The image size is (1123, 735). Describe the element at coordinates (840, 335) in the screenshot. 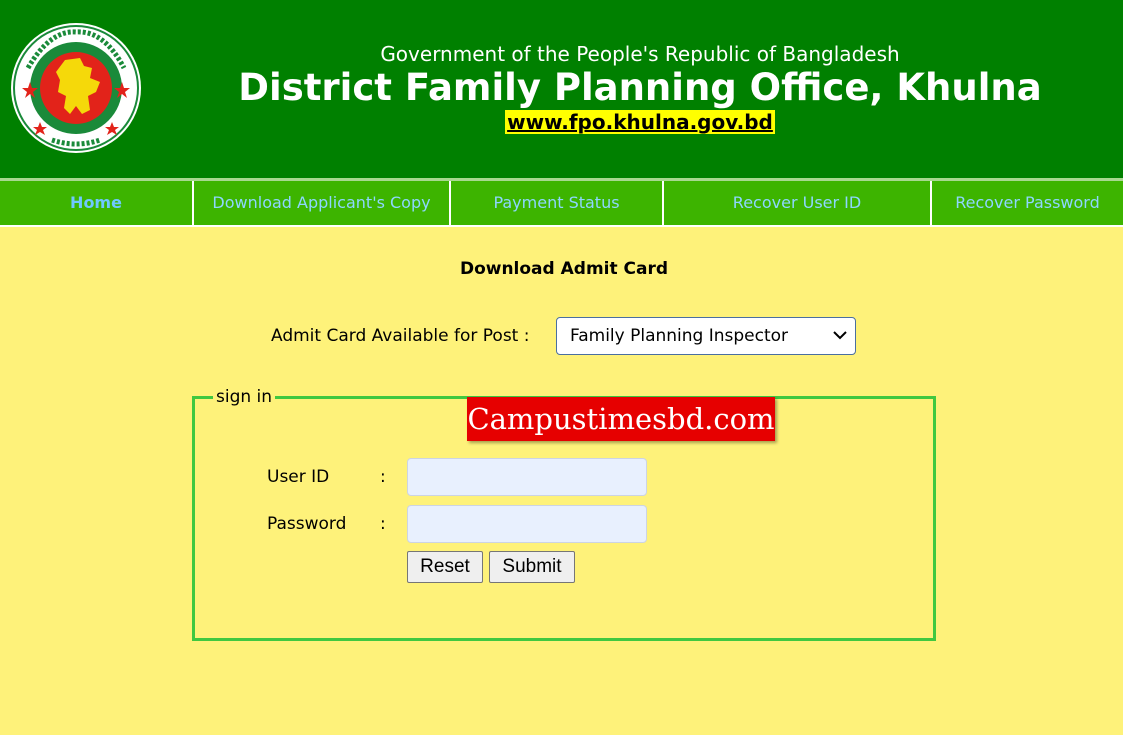

I see `chevron-down-icon` at that location.